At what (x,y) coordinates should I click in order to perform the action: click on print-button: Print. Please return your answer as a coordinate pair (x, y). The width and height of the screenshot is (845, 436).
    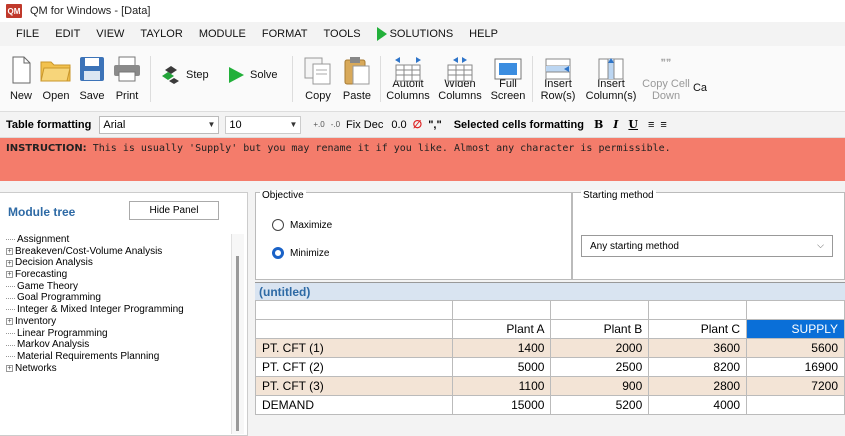
    Looking at the image, I should click on (127, 79).